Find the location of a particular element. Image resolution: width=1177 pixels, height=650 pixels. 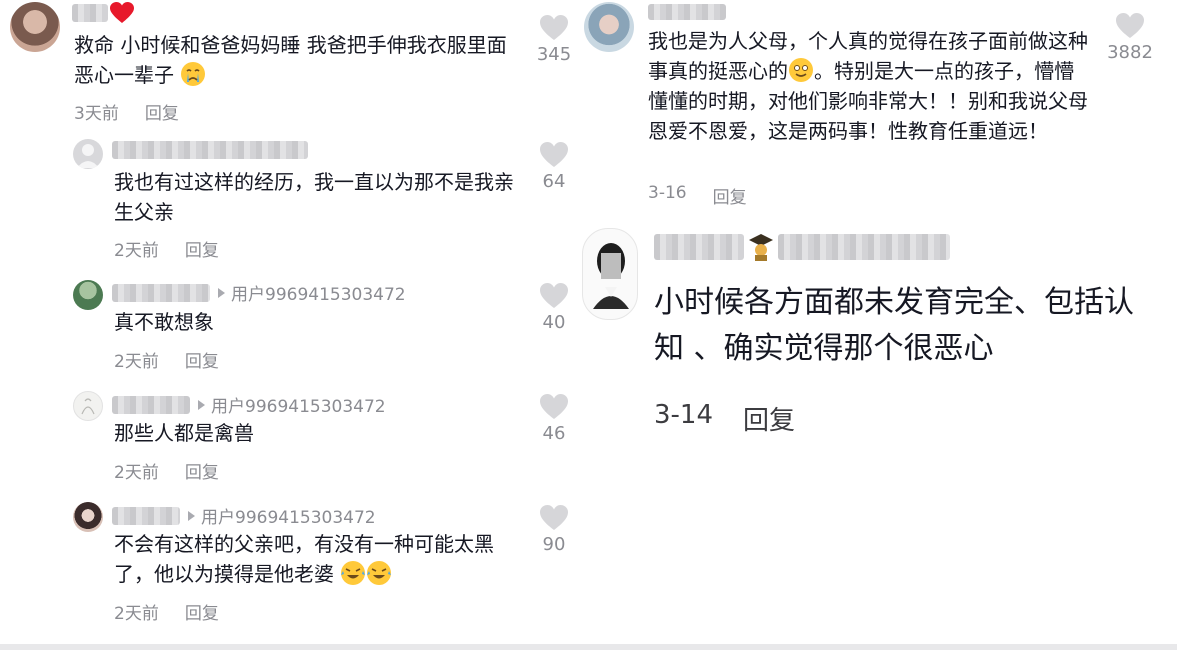

like-count: 40 is located at coordinates (554, 322).